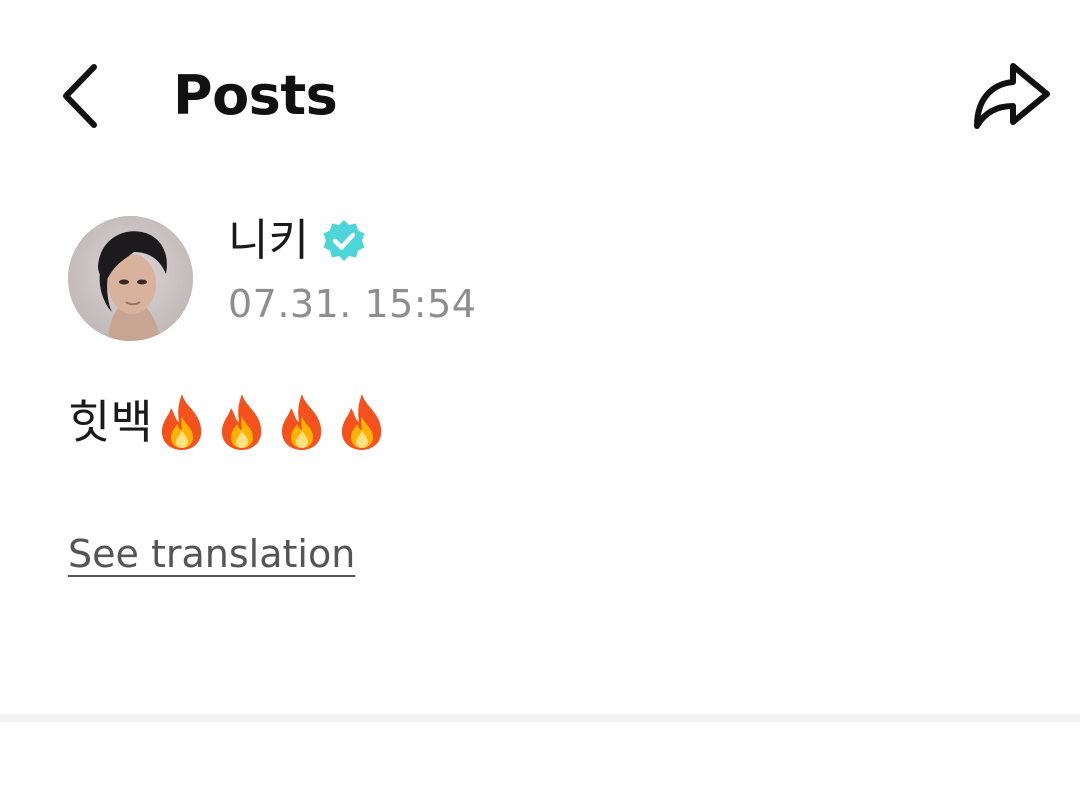 Image resolution: width=1080 pixels, height=798 pixels. What do you see at coordinates (344, 241) in the screenshot?
I see `verified-badge-icon` at bounding box center [344, 241].